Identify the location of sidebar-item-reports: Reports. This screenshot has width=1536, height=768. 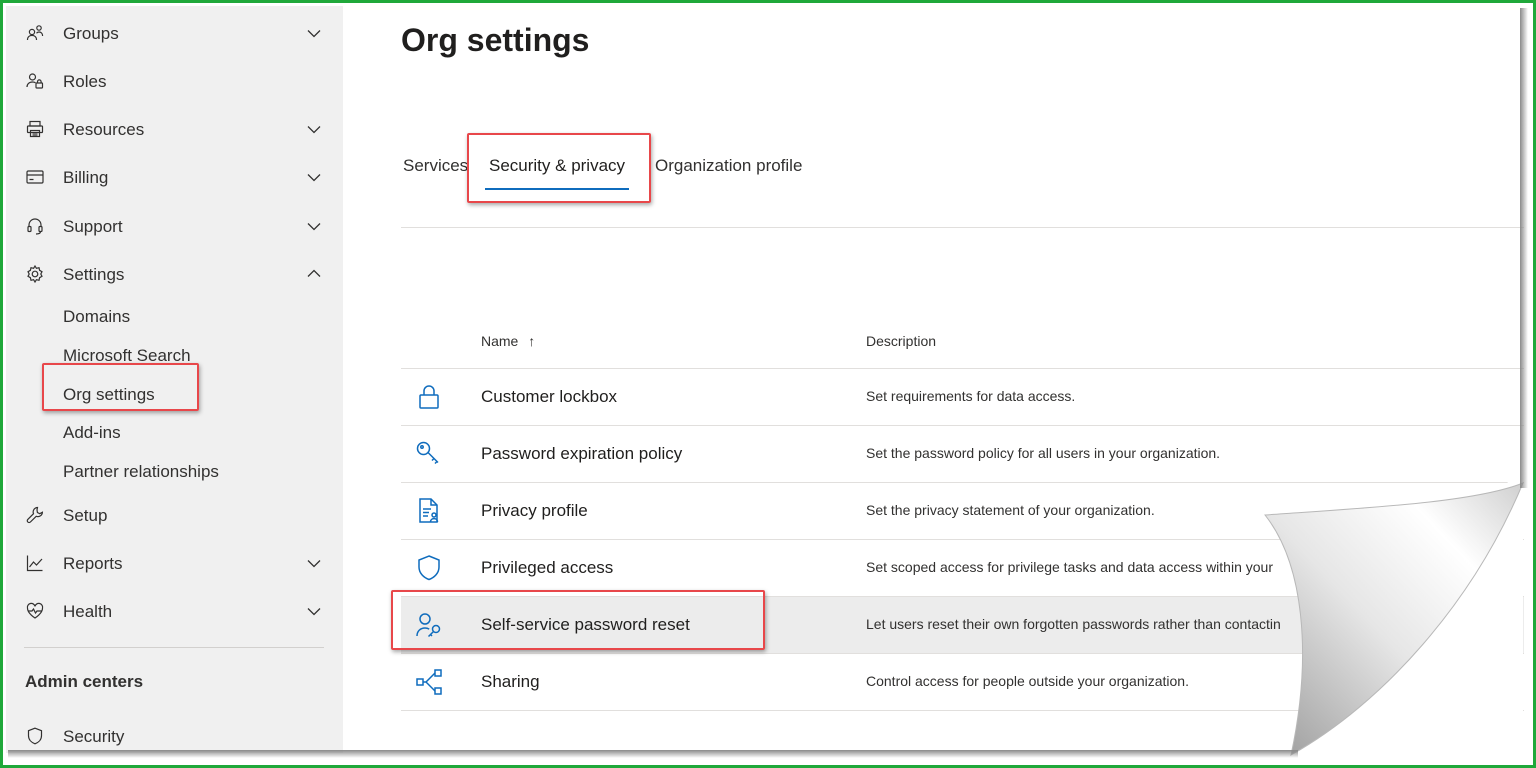
(174, 563).